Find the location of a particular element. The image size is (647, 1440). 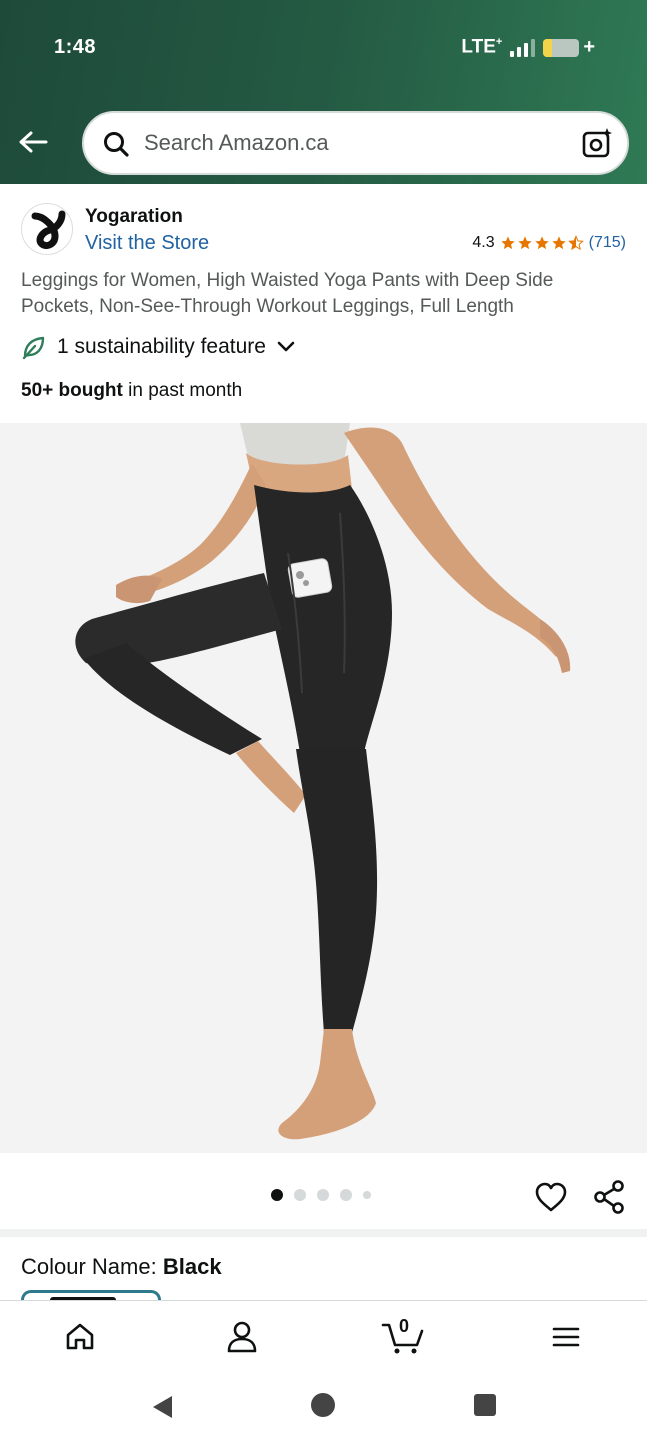

battery-icon is located at coordinates (561, 47).